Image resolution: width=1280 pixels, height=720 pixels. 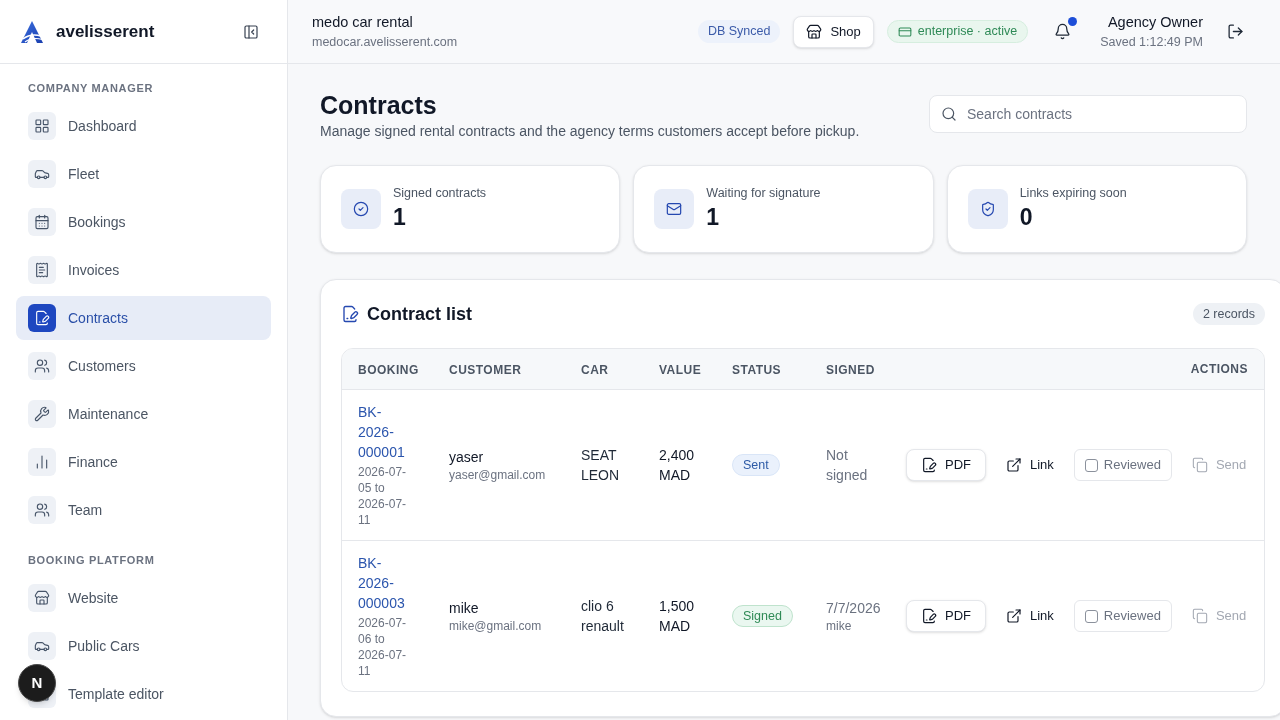 I want to click on stat-label: Links expiring soon, so click(x=1073, y=193).